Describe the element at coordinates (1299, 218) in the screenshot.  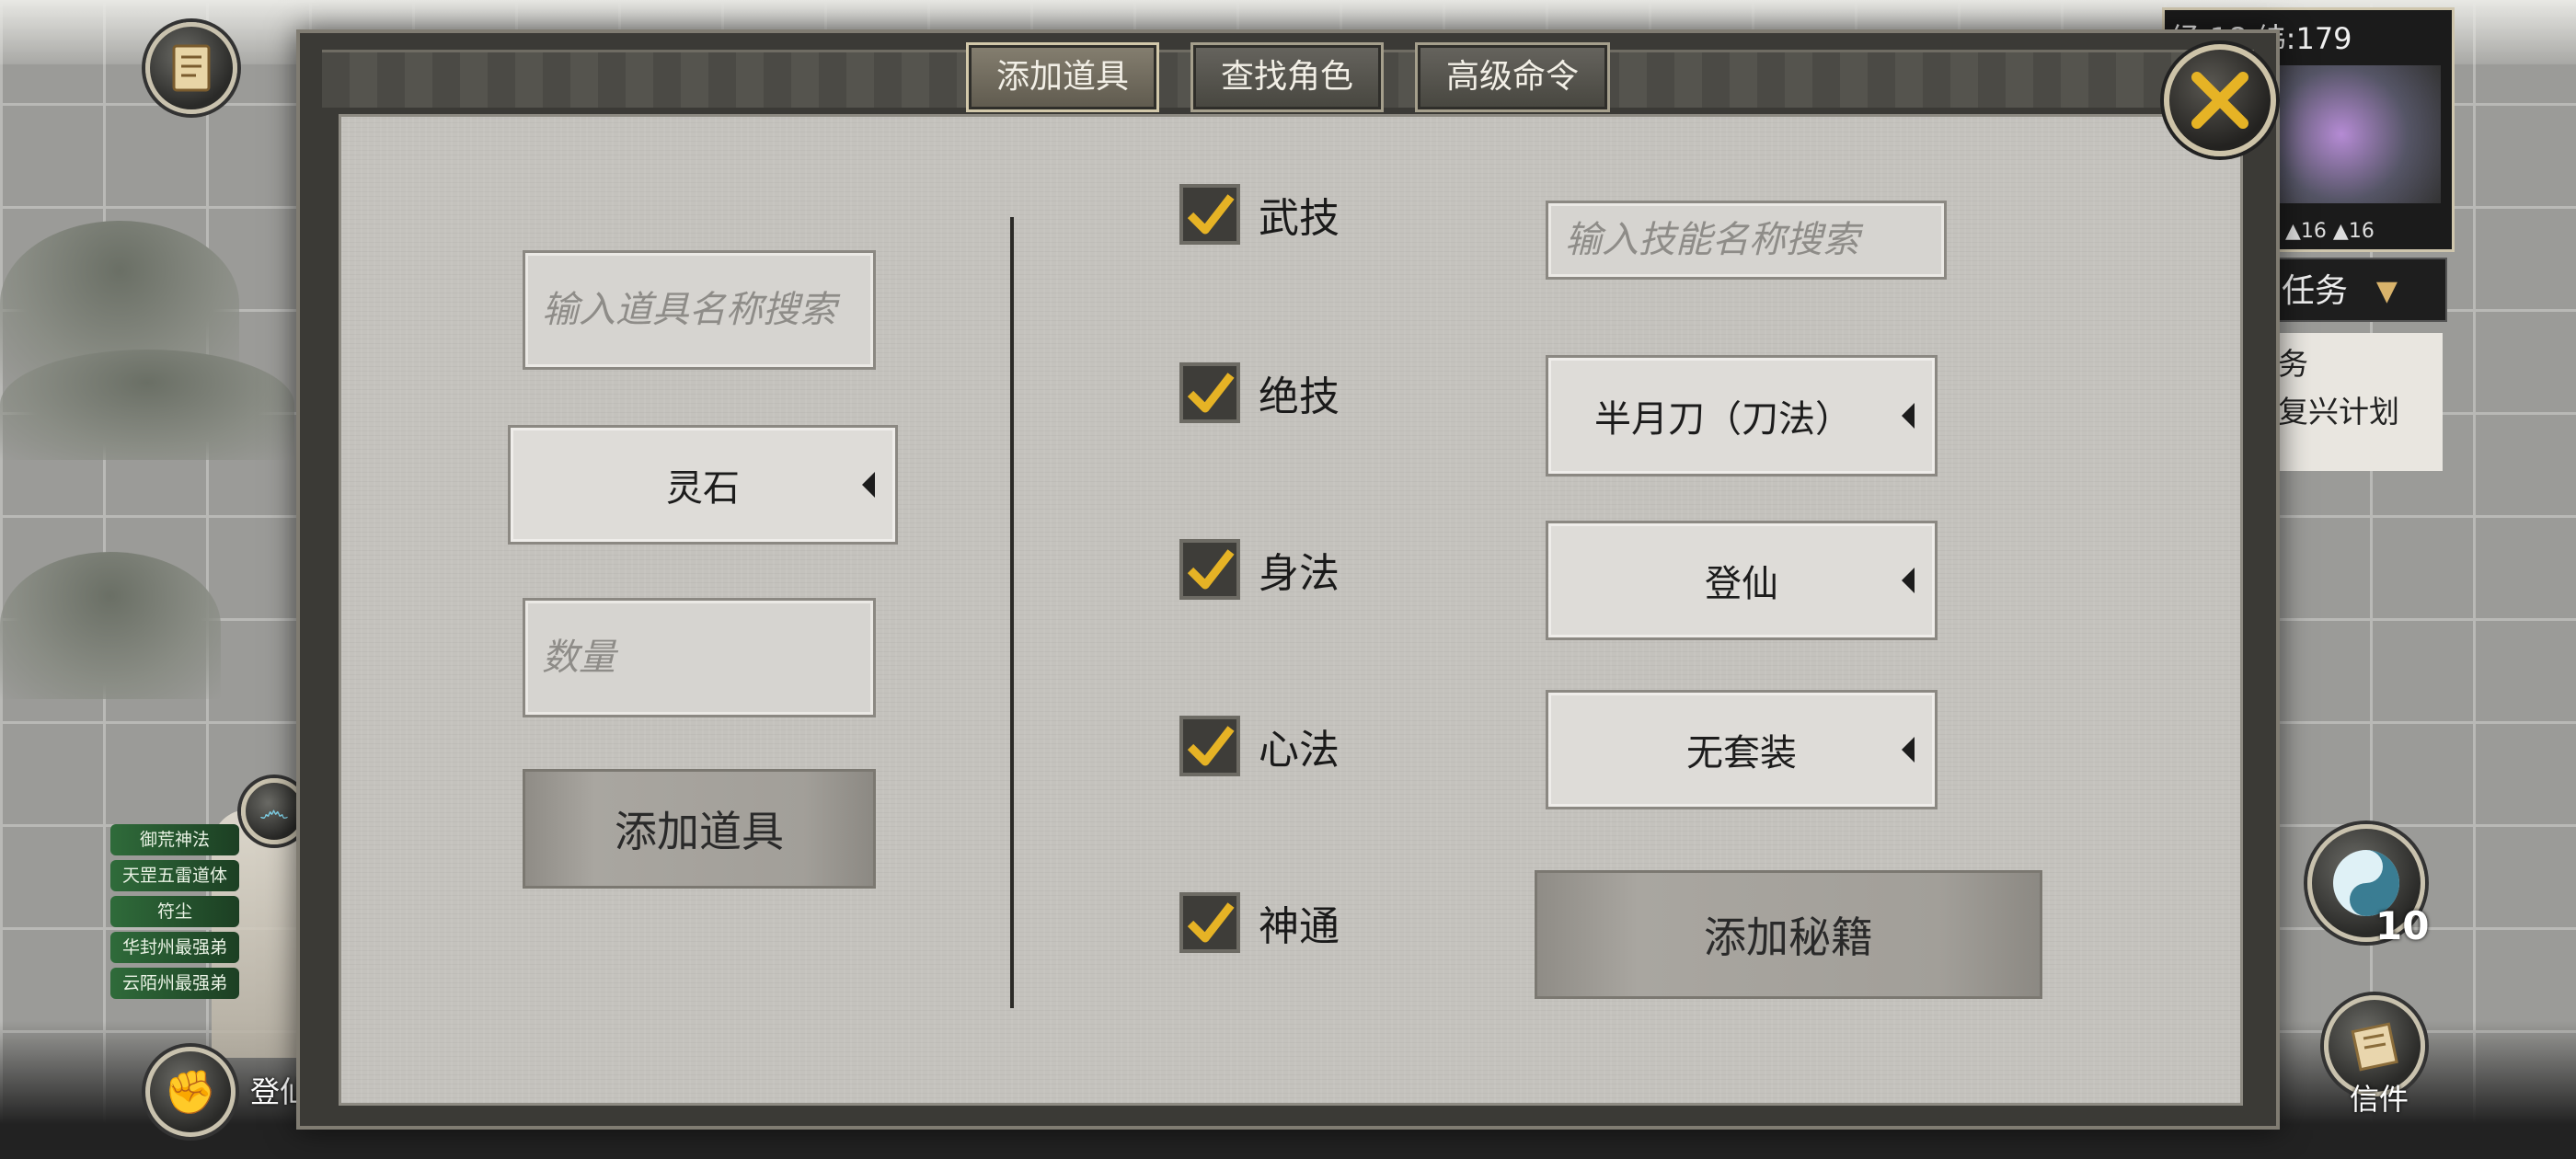
I see `checkbox-label: 武技` at that location.